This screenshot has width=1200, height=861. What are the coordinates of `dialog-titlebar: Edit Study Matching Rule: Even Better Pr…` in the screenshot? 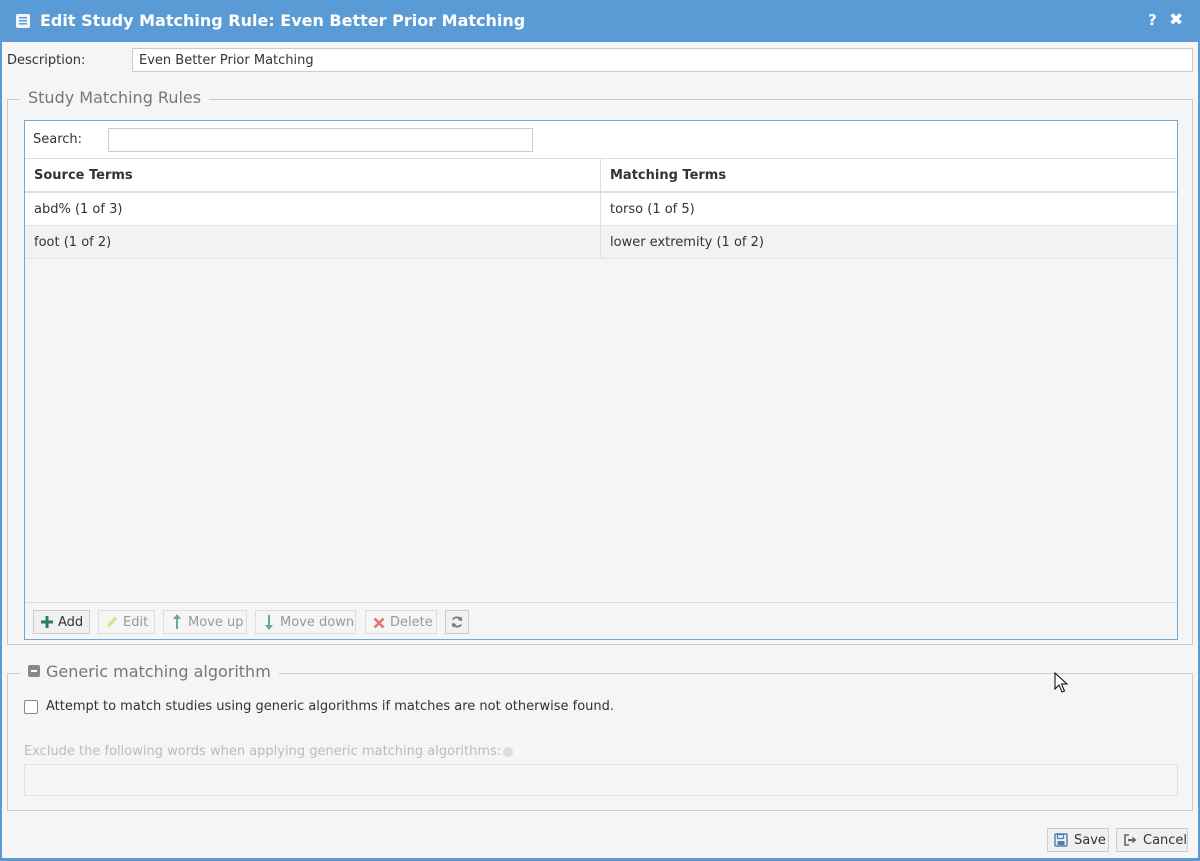 It's located at (600, 21).